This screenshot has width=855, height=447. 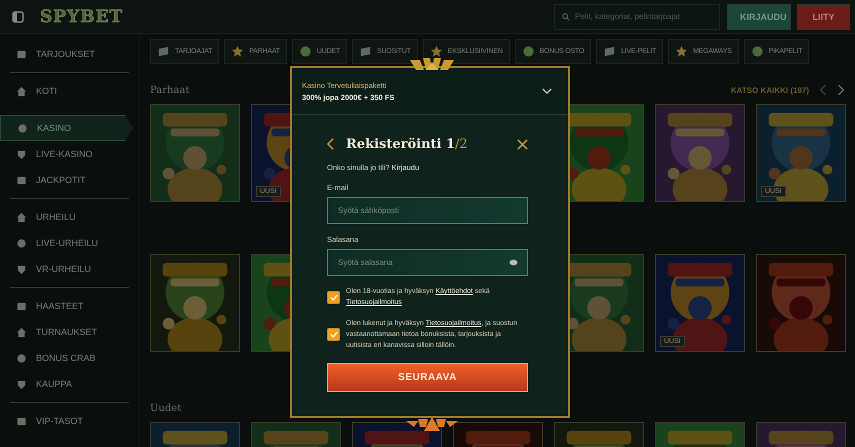 What do you see at coordinates (82, 16) in the screenshot?
I see `logo: SPYBET` at bounding box center [82, 16].